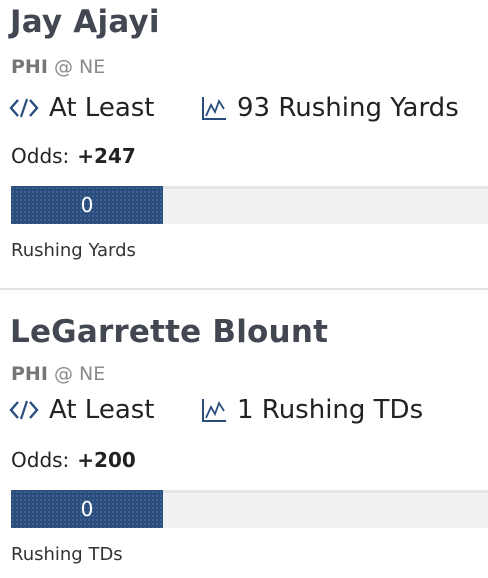 The height and width of the screenshot is (578, 488). Describe the element at coordinates (169, 332) in the screenshot. I see `player-name: LeGarrette Blount` at that location.